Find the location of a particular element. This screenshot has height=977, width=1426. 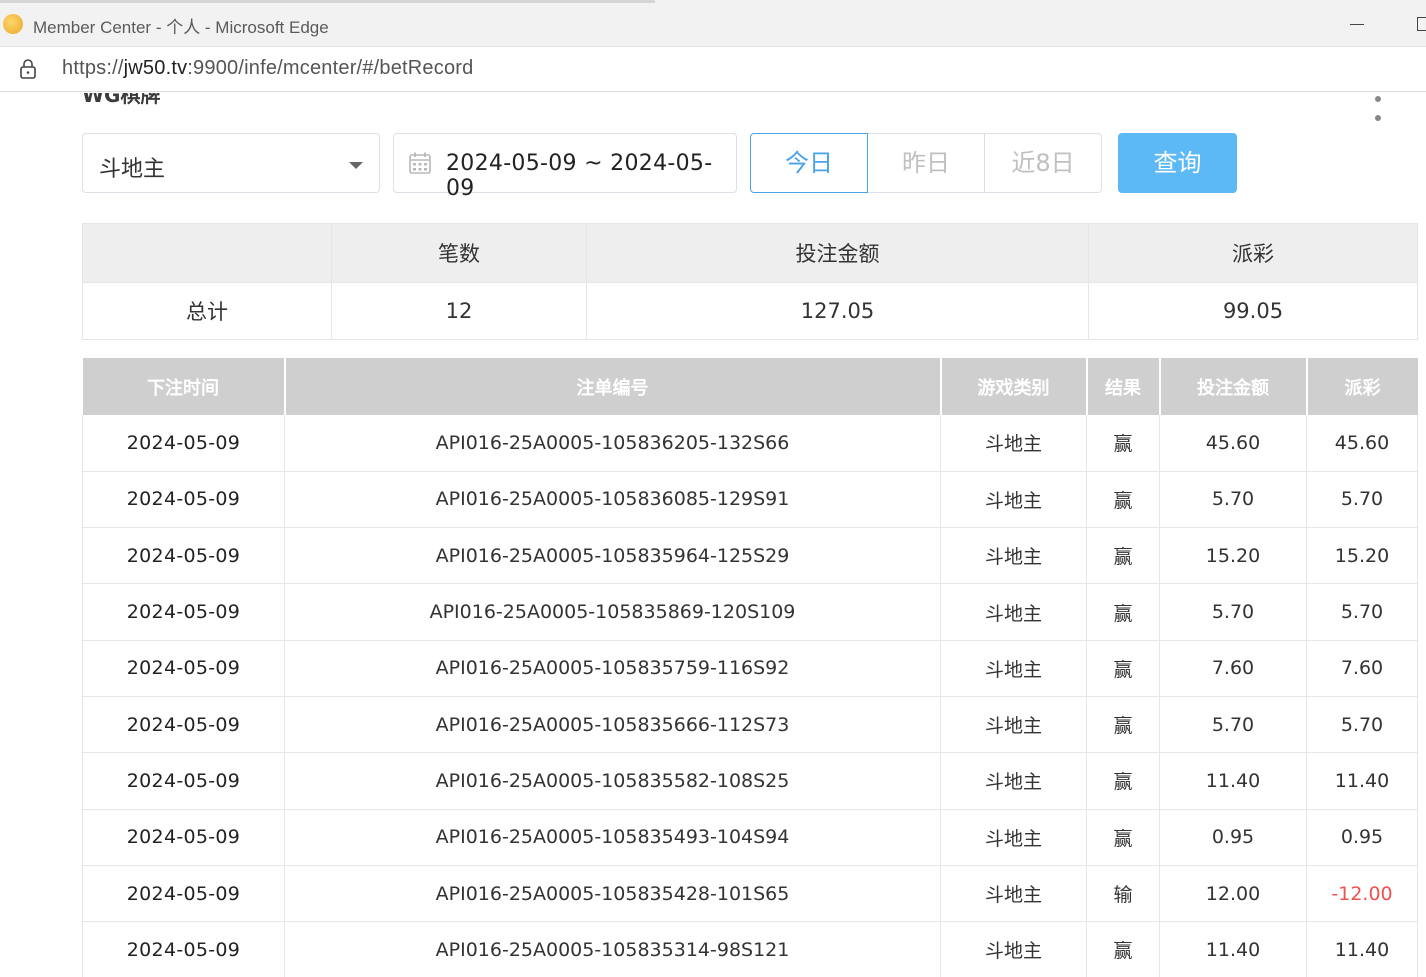

range-last8days-button: 近8日 is located at coordinates (1043, 163).